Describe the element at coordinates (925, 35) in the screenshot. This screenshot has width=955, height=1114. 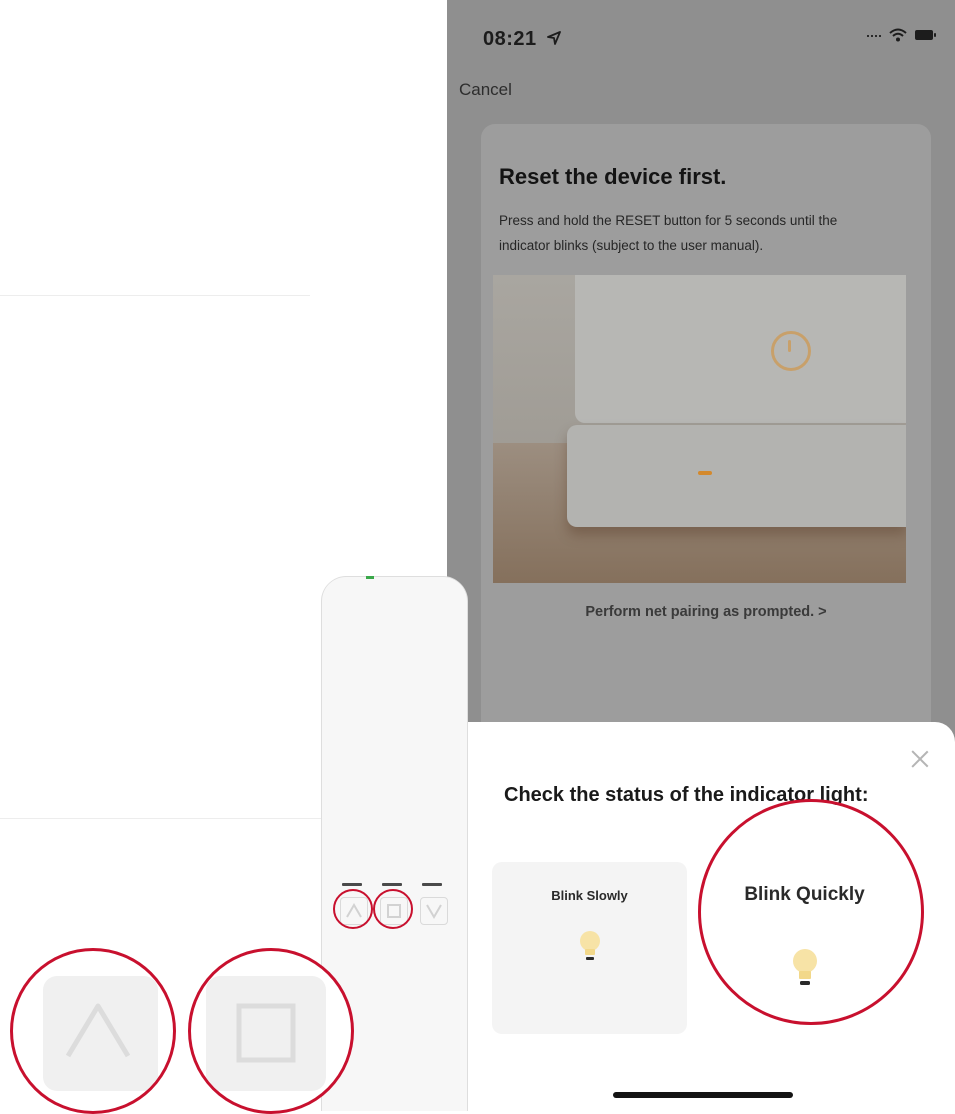
I see `battery-icon` at that location.